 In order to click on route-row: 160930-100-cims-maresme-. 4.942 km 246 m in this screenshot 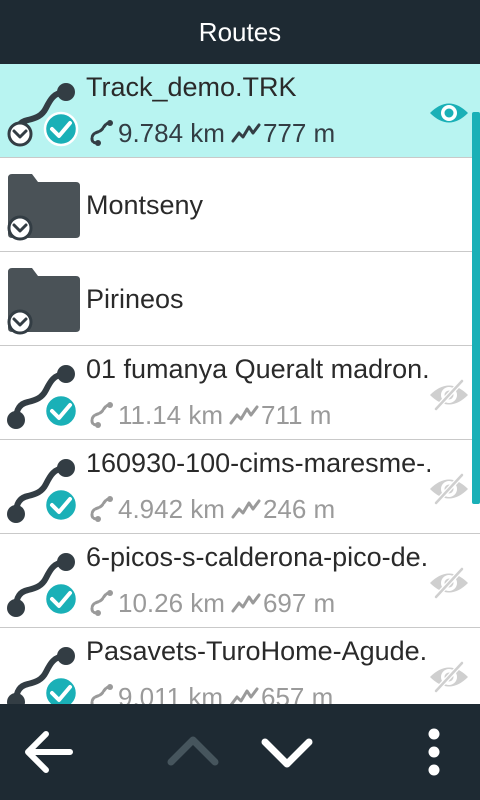, I will do `click(240, 487)`.